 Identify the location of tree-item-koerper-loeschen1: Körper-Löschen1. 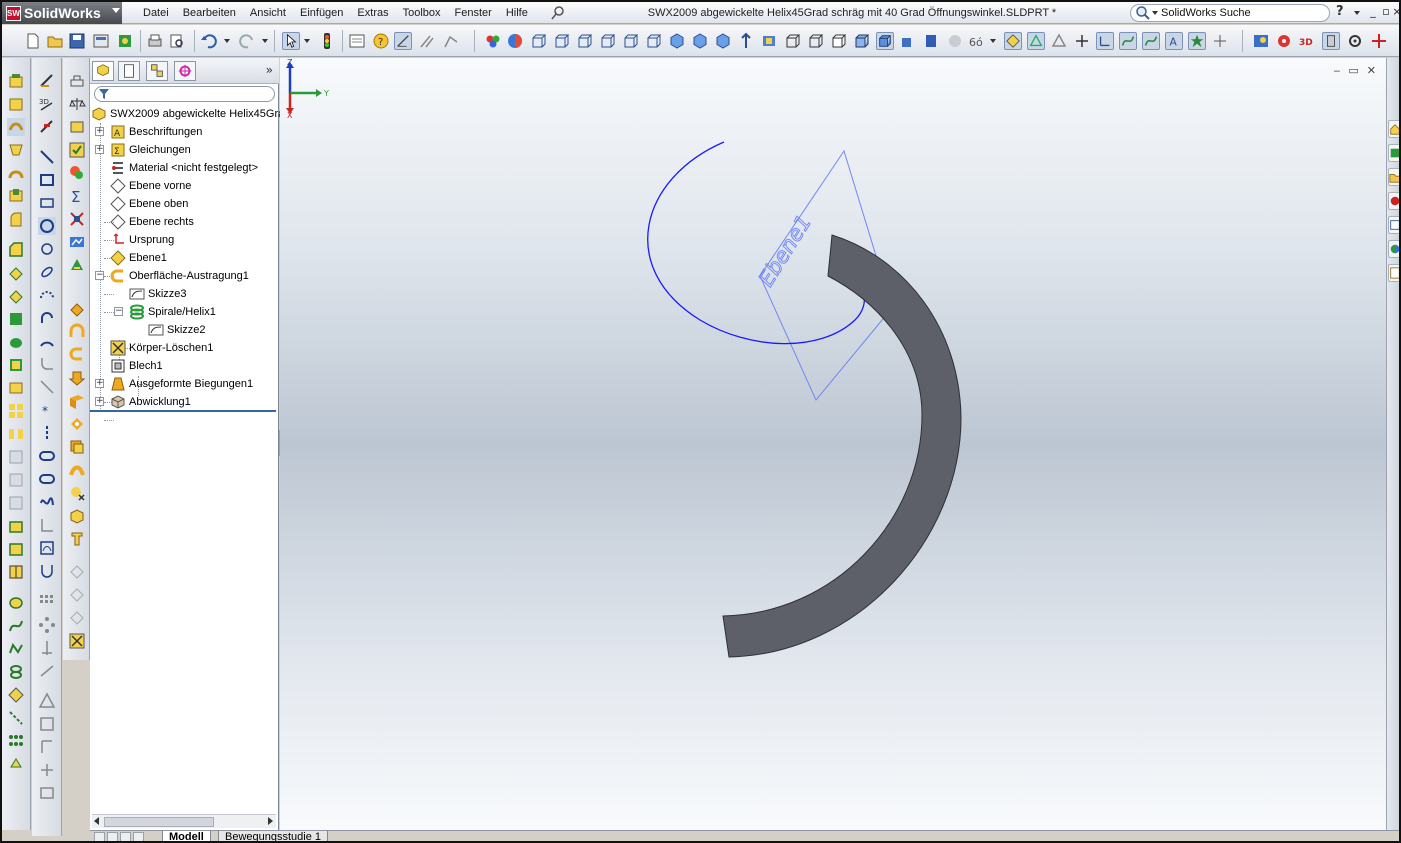
(161, 348).